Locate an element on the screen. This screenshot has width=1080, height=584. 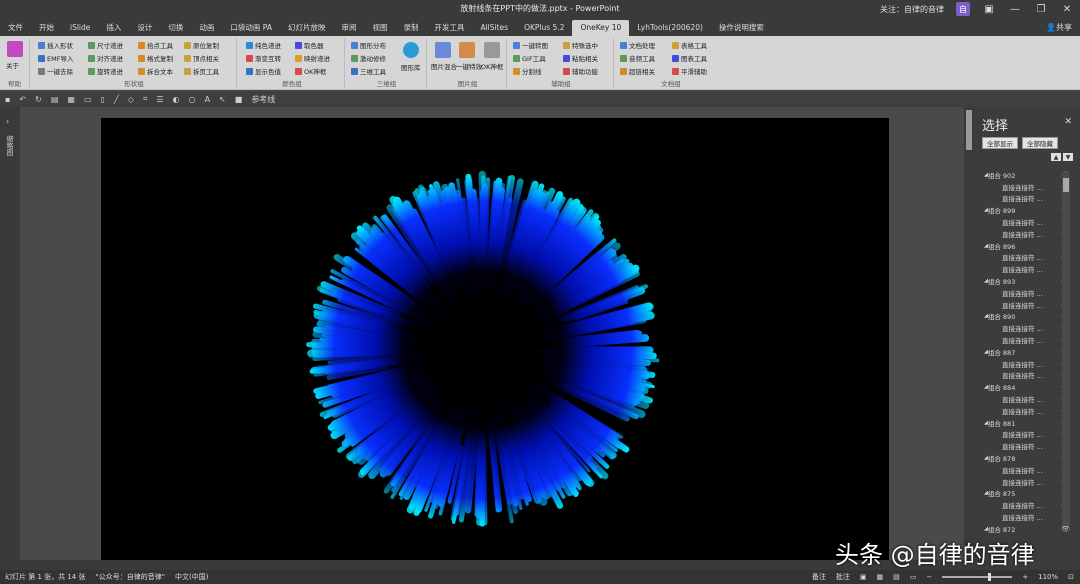
ok-frame-button: OK神框 is located at coordinates (310, 71).